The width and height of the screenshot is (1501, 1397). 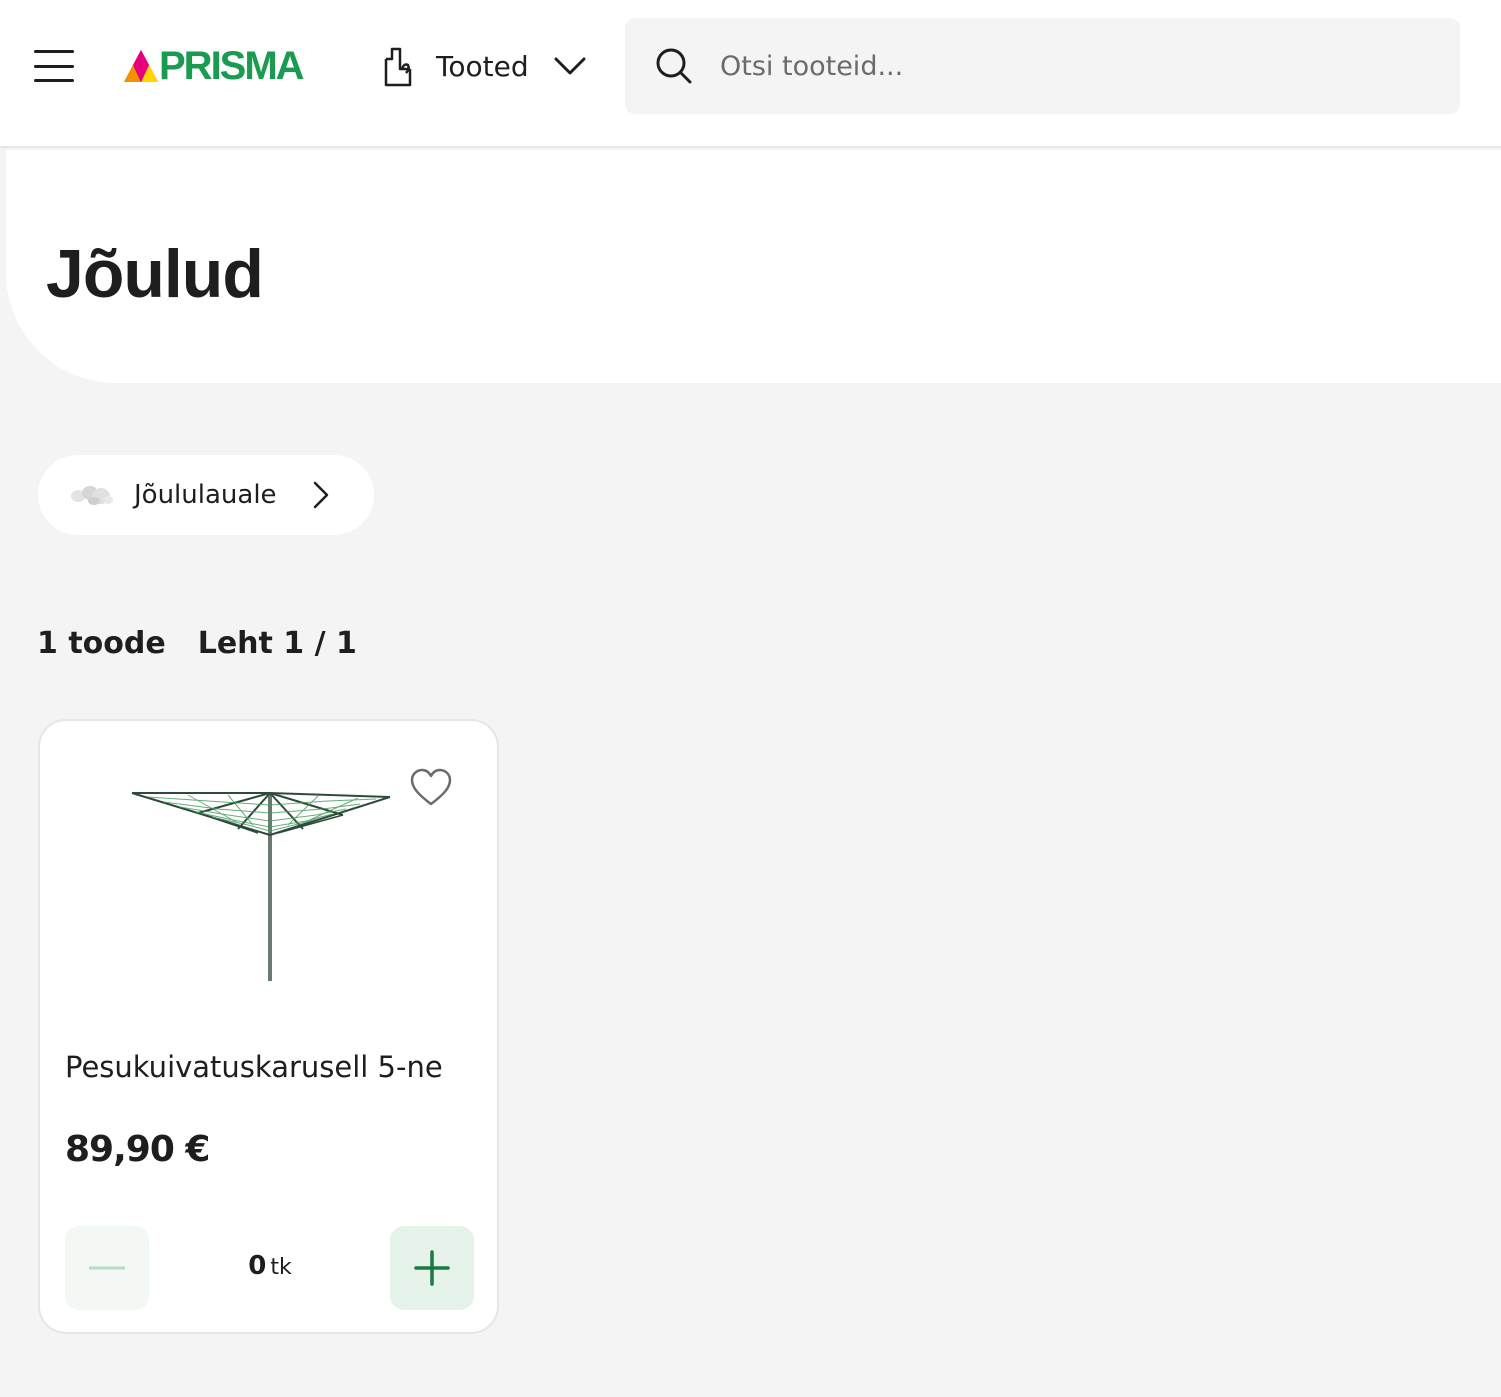 I want to click on shopping-bag-icon, so click(x=398, y=67).